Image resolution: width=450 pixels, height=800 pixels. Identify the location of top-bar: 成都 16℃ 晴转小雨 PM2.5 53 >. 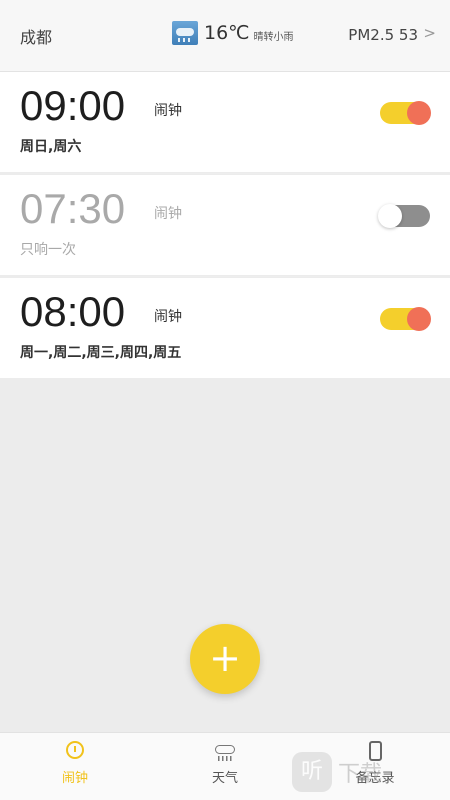
(225, 36).